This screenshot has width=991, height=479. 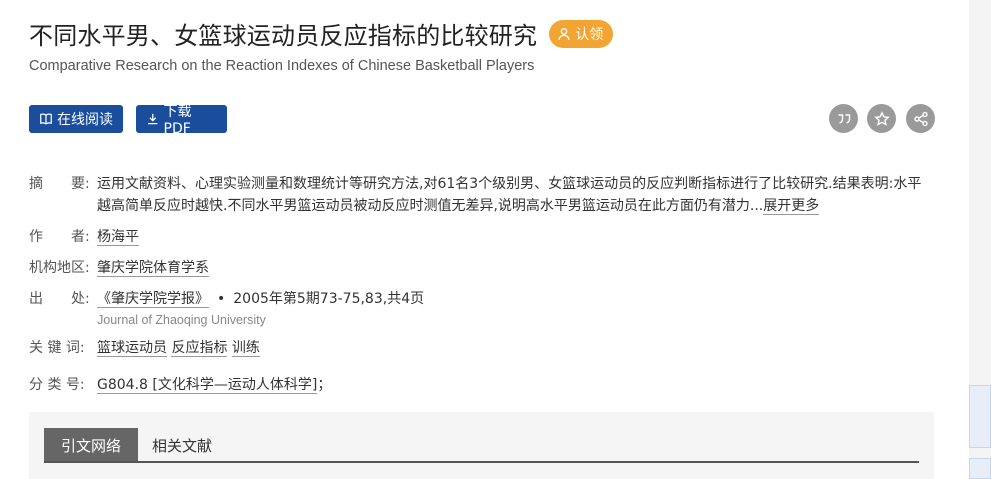 What do you see at coordinates (207, 385) in the screenshot?
I see `classification-link: G804.8 [文化科学—运动人体科学]` at bounding box center [207, 385].